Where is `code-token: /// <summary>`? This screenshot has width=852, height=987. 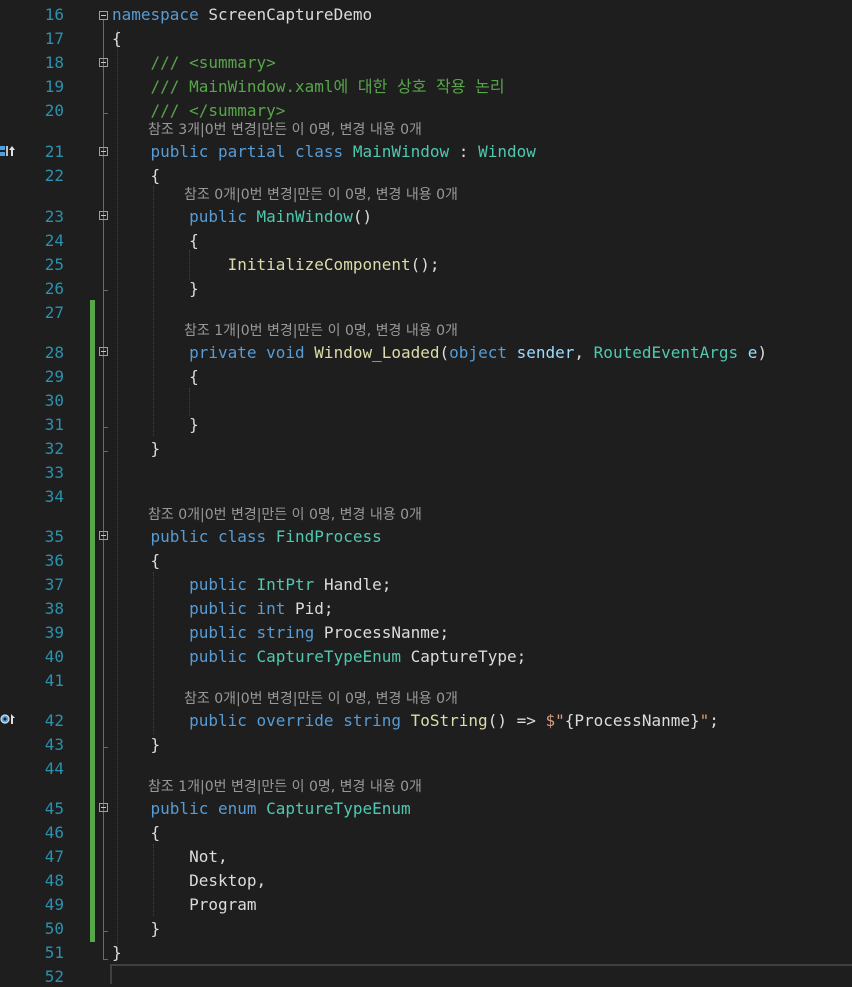 code-token: /// <summary> is located at coordinates (194, 62).